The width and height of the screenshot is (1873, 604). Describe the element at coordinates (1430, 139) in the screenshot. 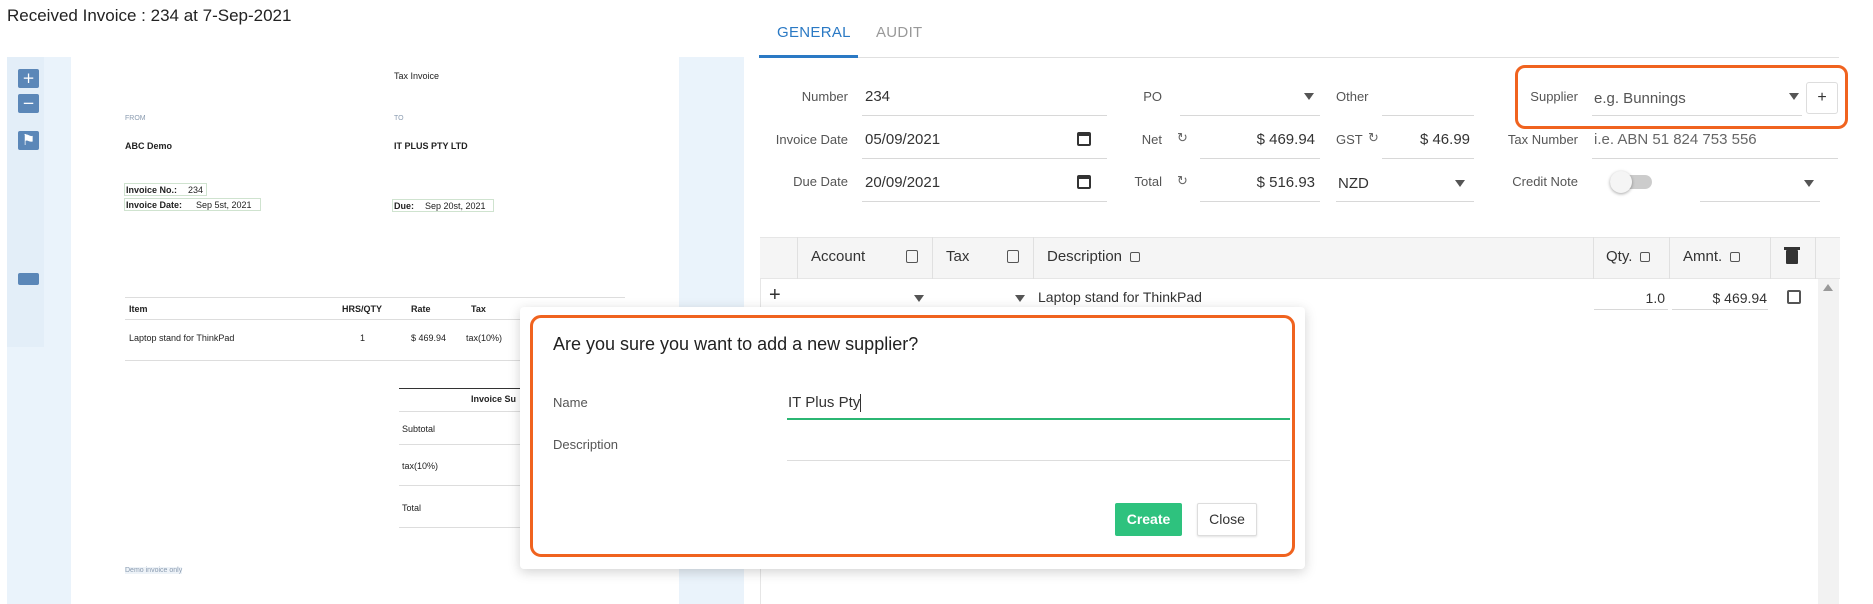

I see `gst-field: $ 46.99` at that location.